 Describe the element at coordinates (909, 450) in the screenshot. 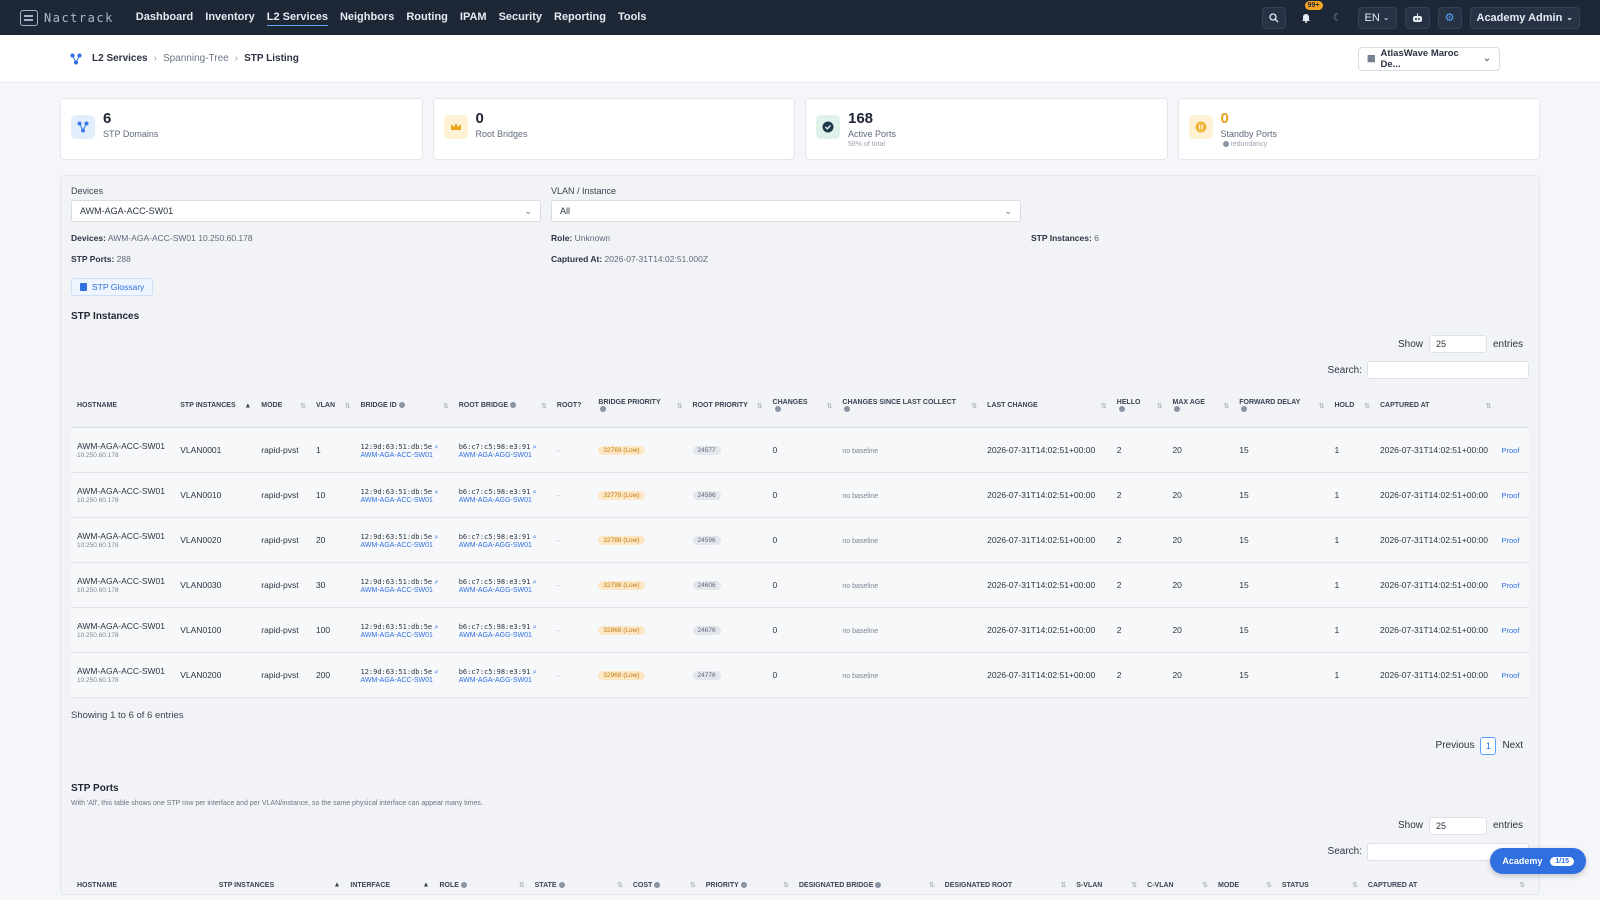

I see `cell-changes-since: no baseline` at that location.